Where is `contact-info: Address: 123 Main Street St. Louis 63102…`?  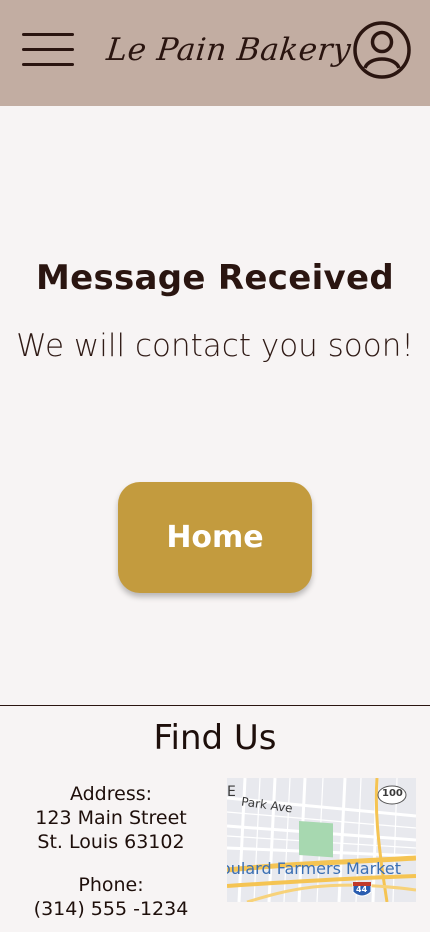
contact-info: Address: 123 Main Street St. Louis 63102… is located at coordinates (111, 851).